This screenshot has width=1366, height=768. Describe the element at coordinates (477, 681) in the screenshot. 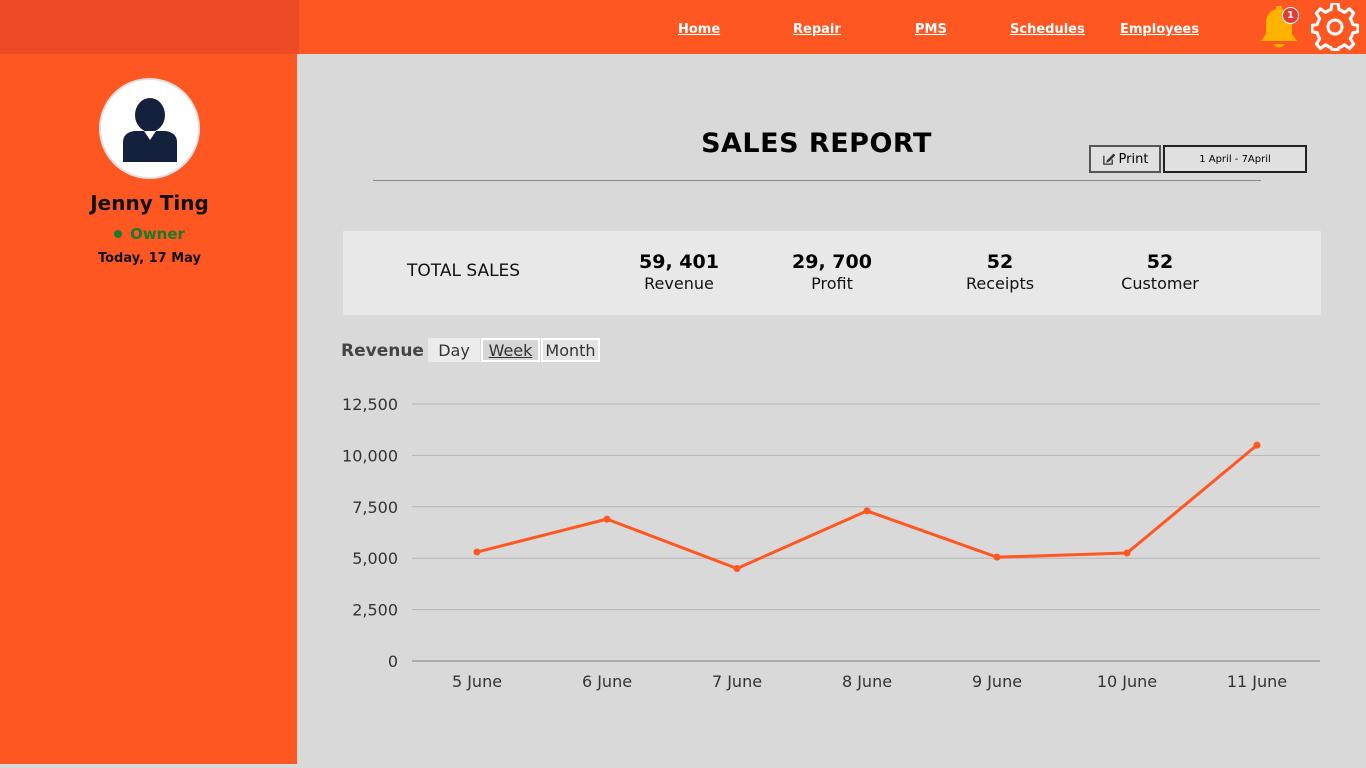

I see `x-tick-label: 5 June` at that location.